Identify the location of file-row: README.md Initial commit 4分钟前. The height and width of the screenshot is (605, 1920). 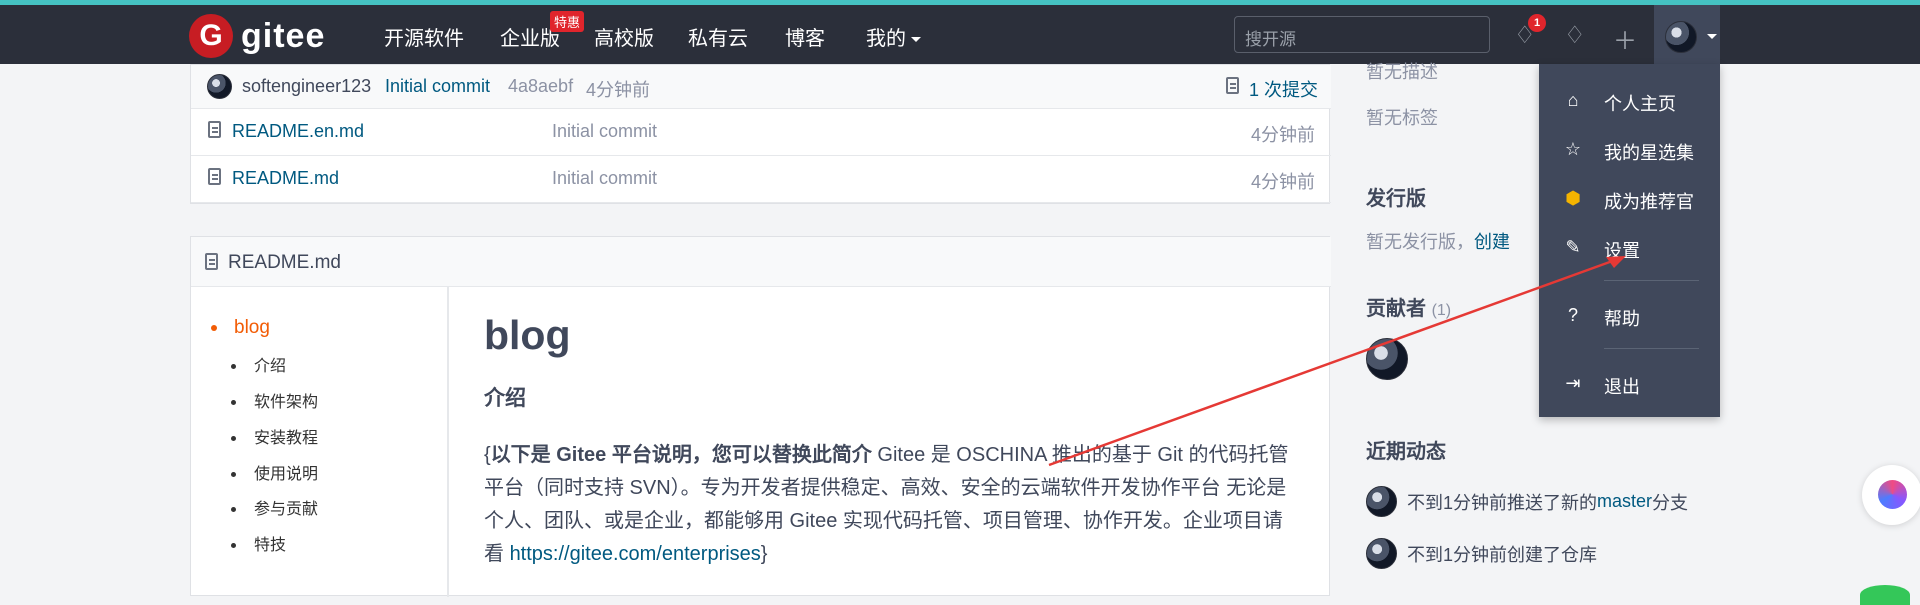
(761, 179).